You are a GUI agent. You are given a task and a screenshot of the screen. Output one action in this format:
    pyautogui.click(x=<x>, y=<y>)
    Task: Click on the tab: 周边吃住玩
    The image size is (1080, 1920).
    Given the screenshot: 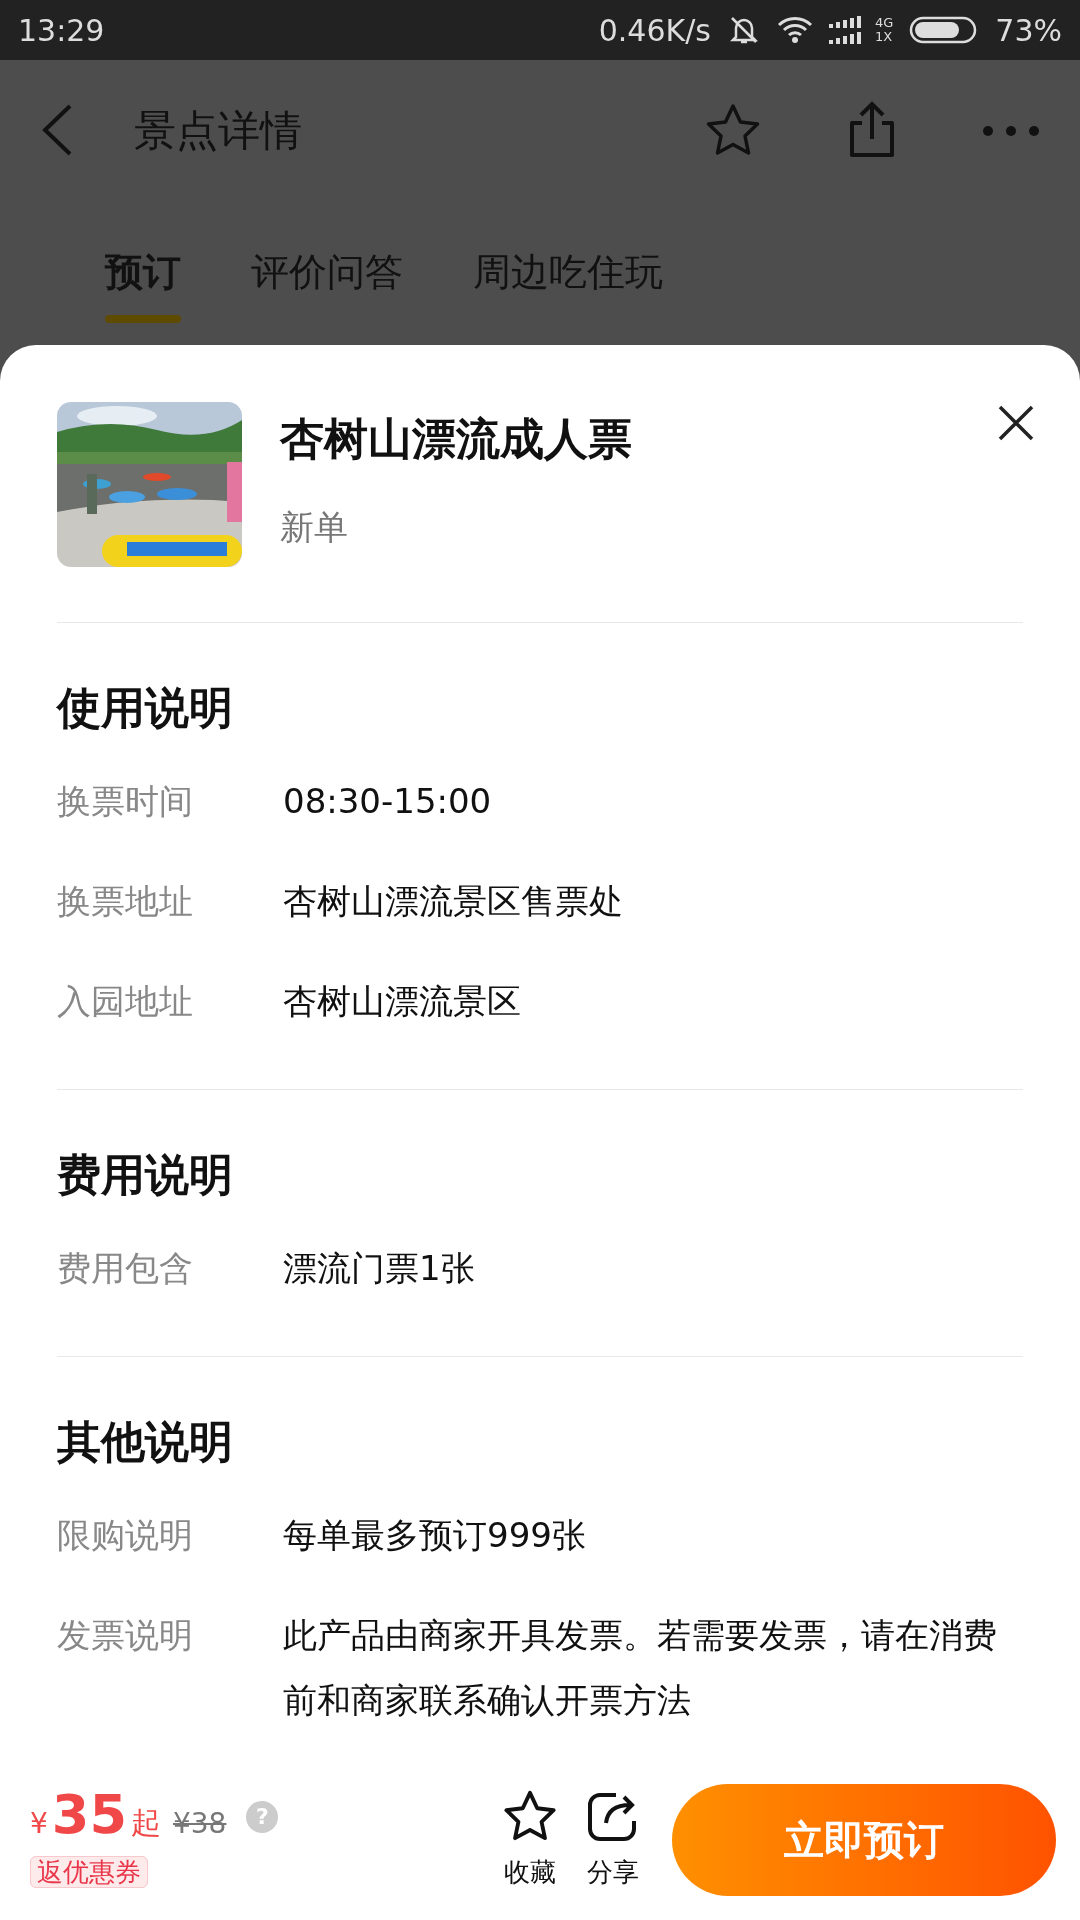 What is the action you would take?
    pyautogui.click(x=568, y=272)
    